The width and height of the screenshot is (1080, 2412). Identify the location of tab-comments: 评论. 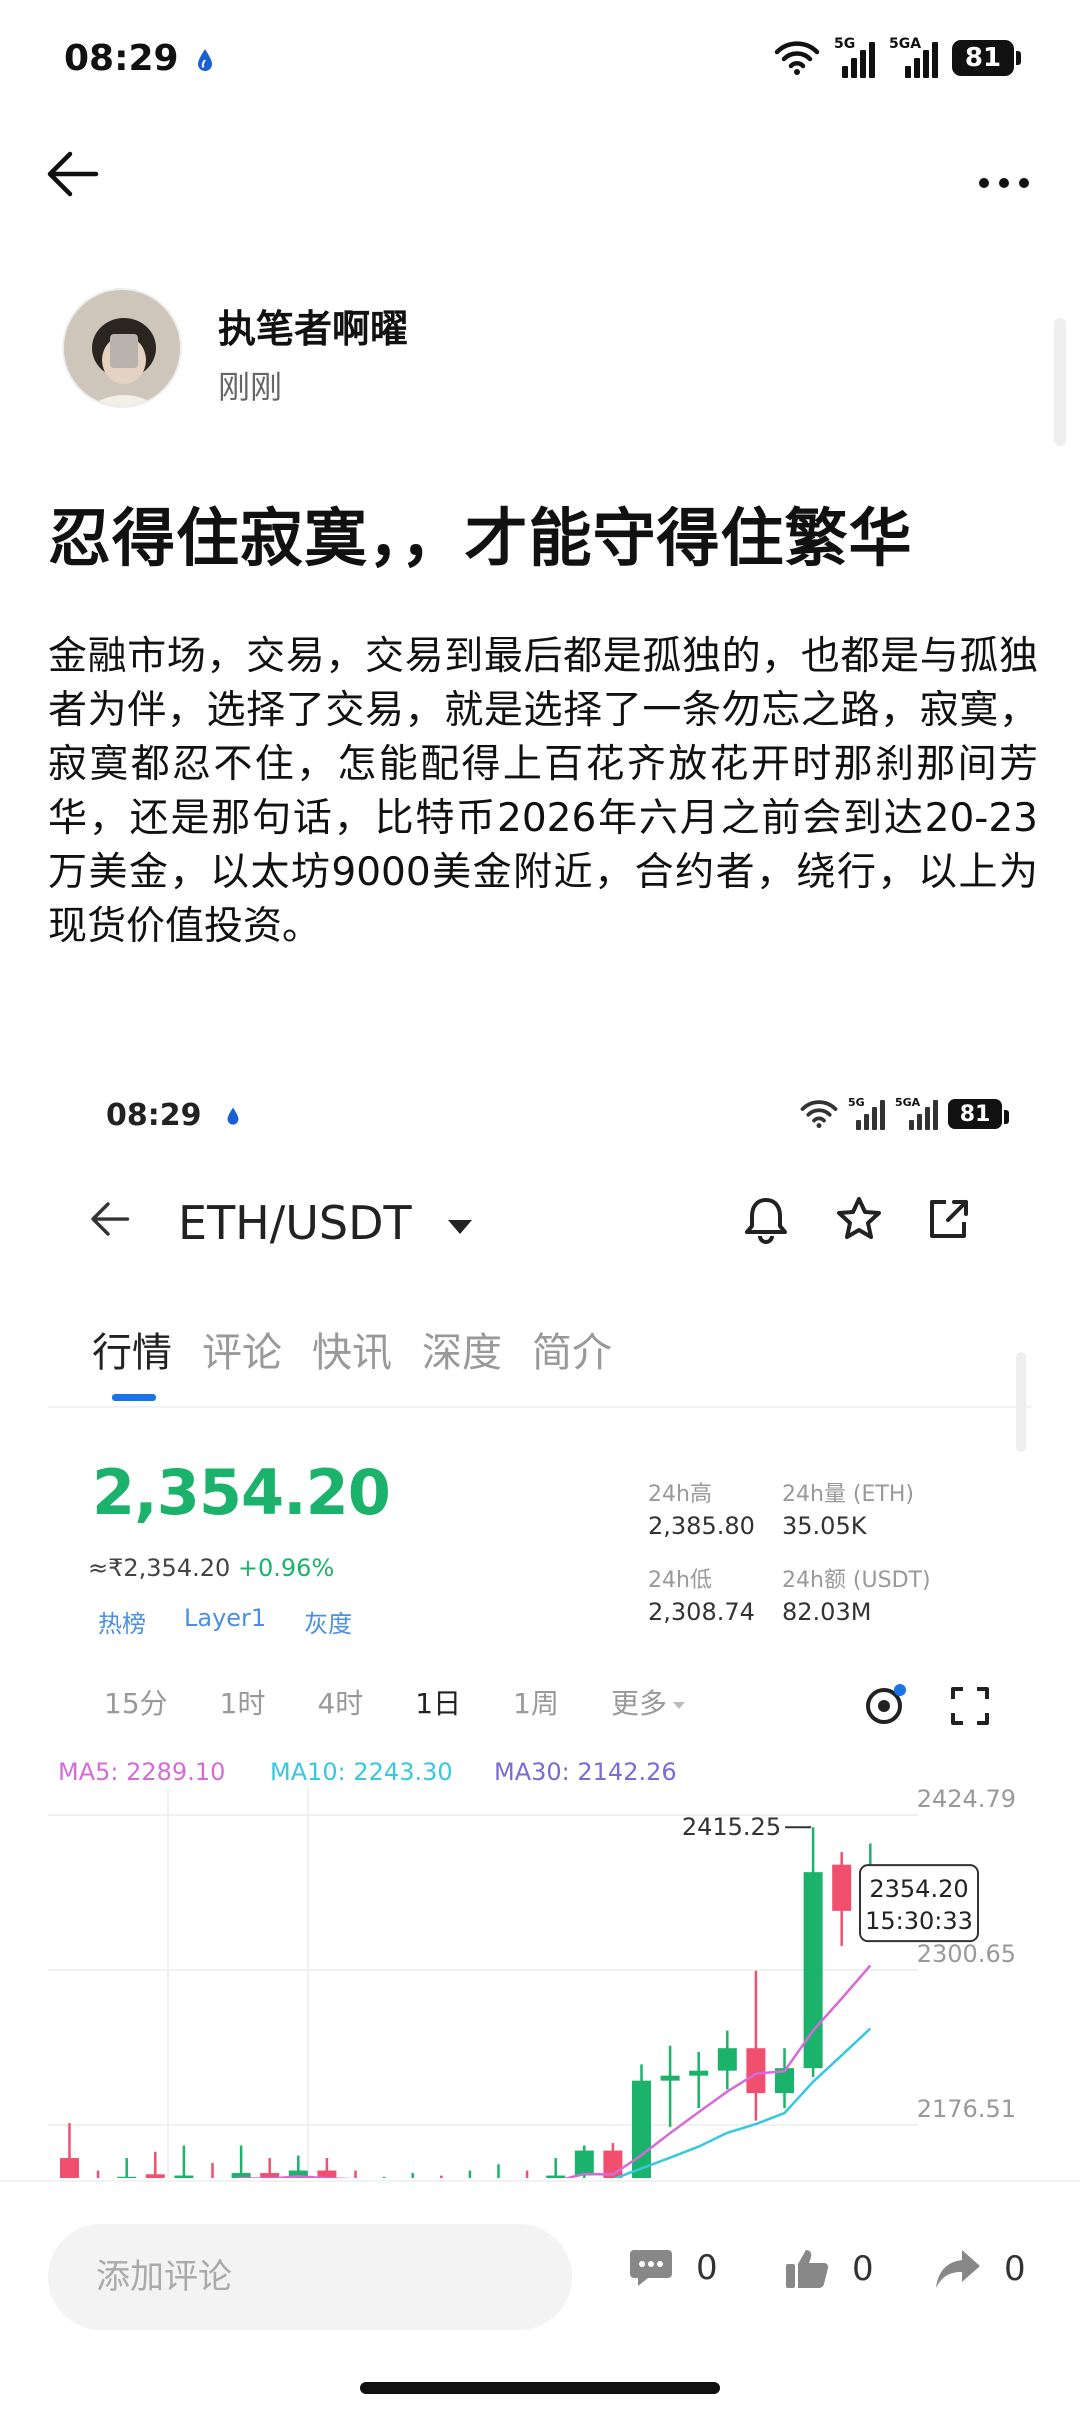
(242, 1349).